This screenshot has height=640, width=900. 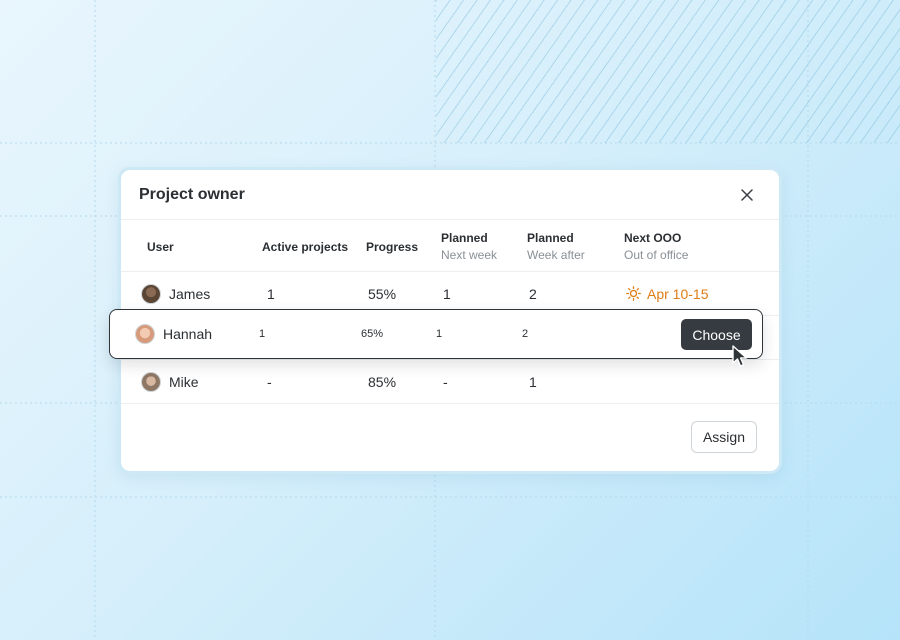 What do you see at coordinates (656, 246) in the screenshot?
I see `column-next-ooo: Next OOO Out of office` at bounding box center [656, 246].